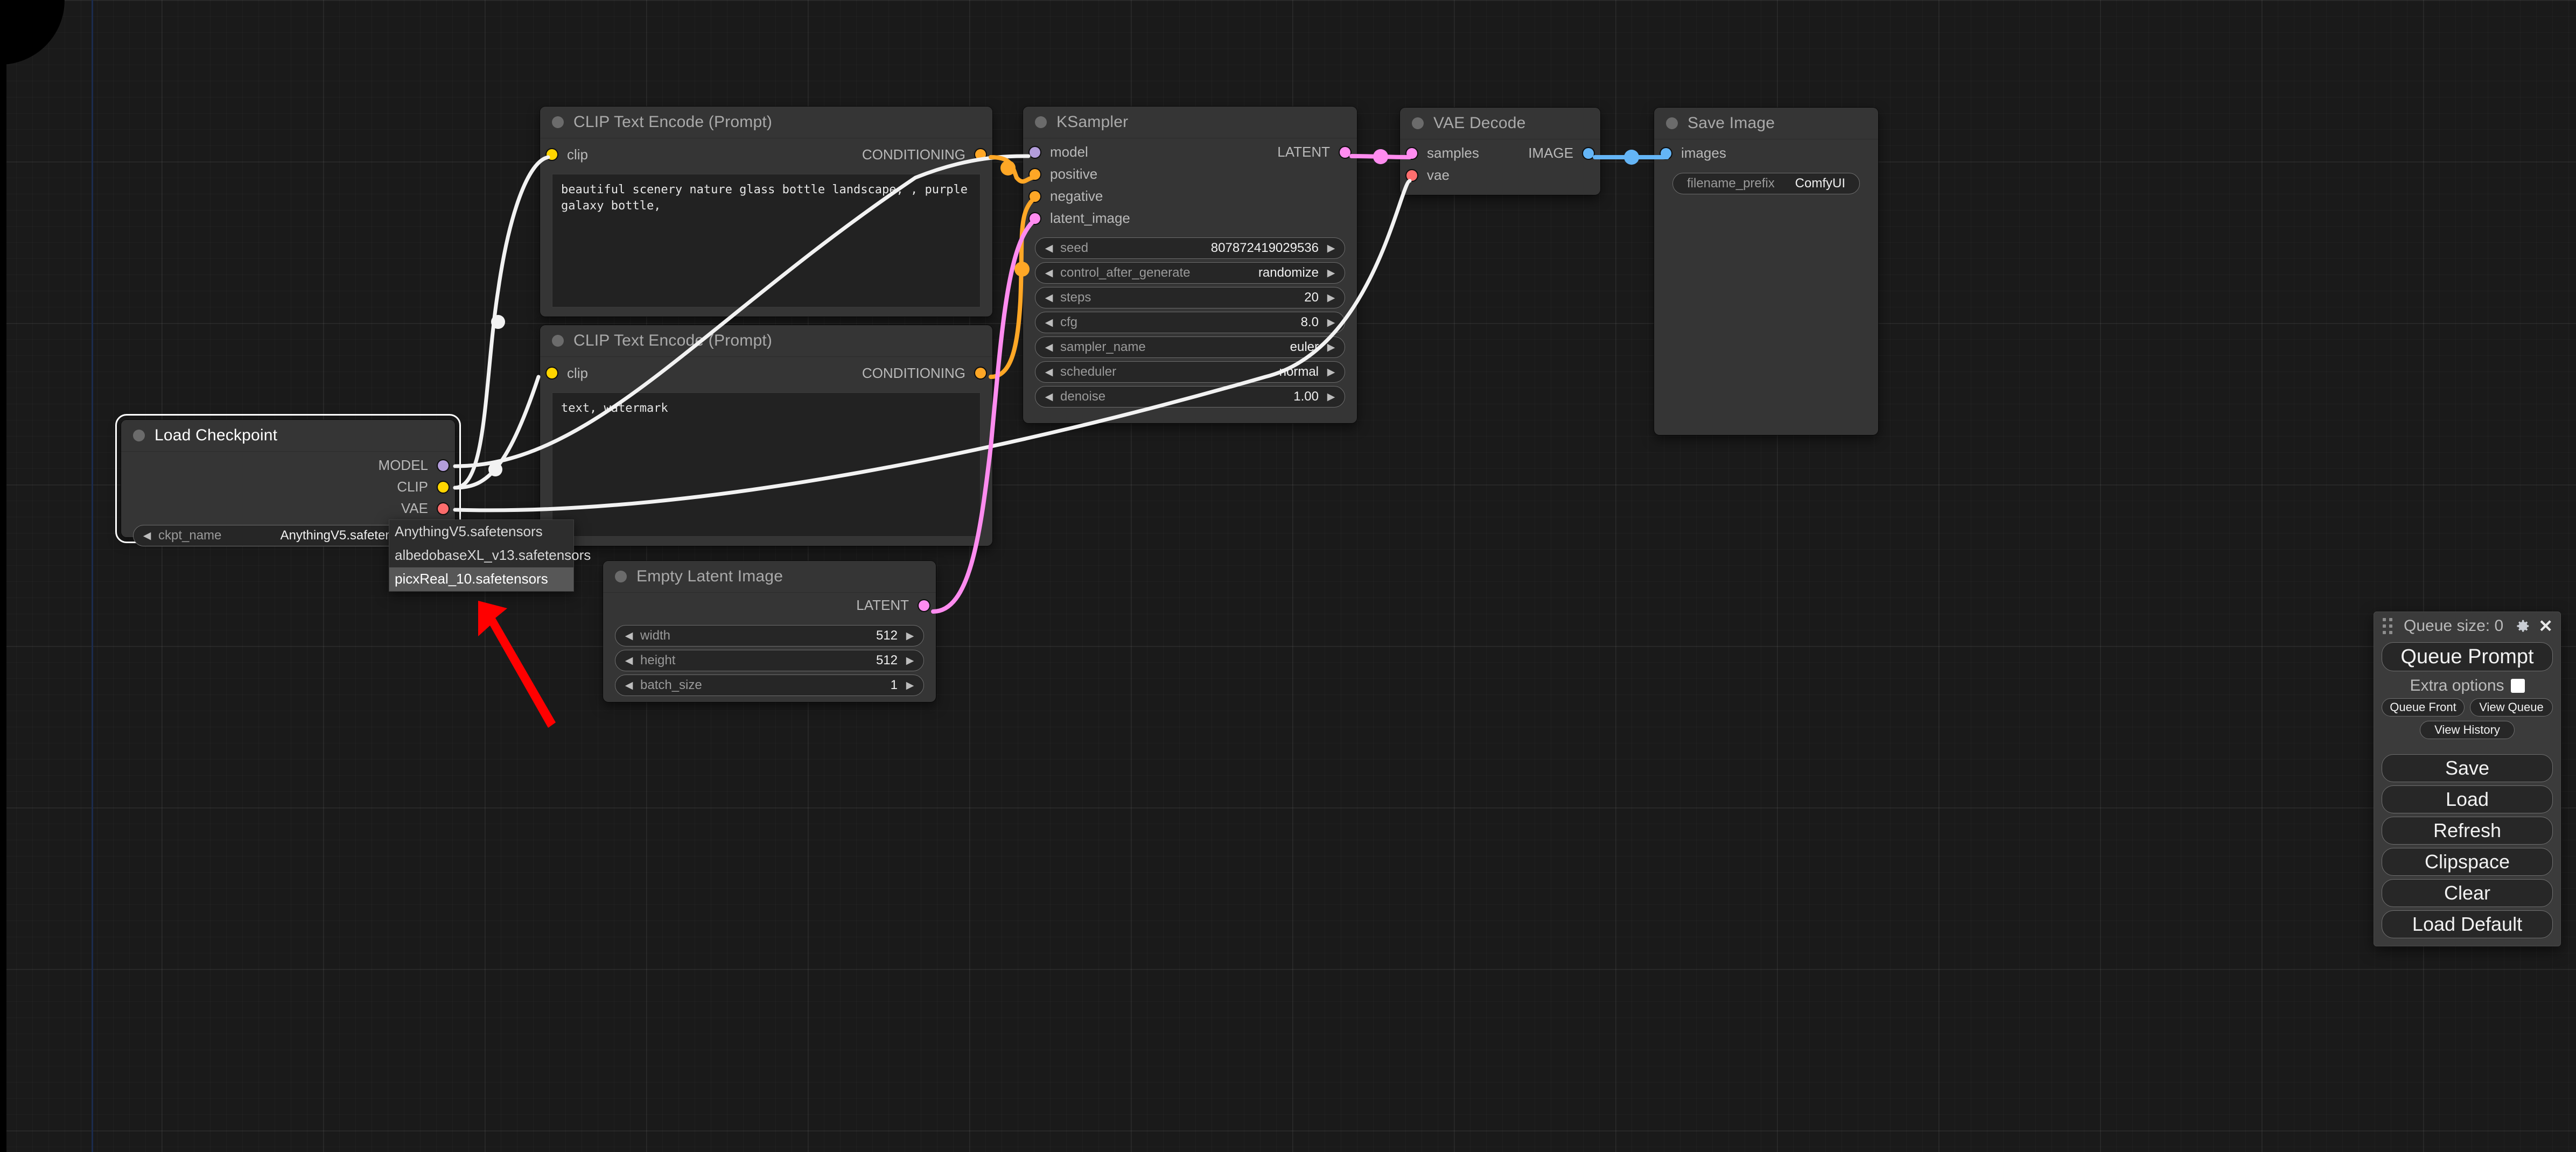 This screenshot has width=2576, height=1152. I want to click on node-title-bar: KSampler, so click(1190, 122).